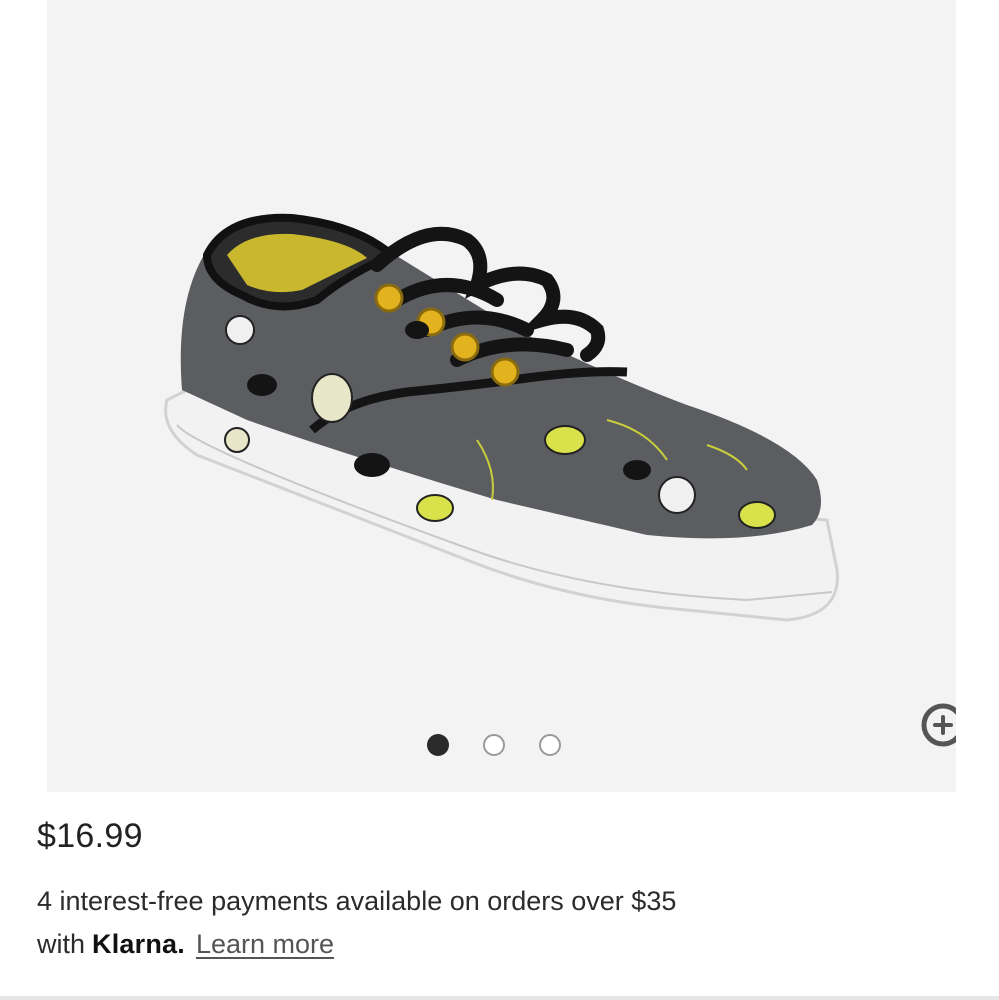 The width and height of the screenshot is (999, 1000). What do you see at coordinates (90, 836) in the screenshot?
I see `product-price: $16.99` at bounding box center [90, 836].